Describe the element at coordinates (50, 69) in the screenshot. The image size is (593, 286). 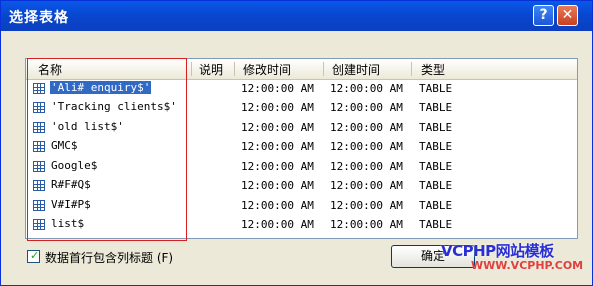
I see `column-header-name: 名称` at that location.